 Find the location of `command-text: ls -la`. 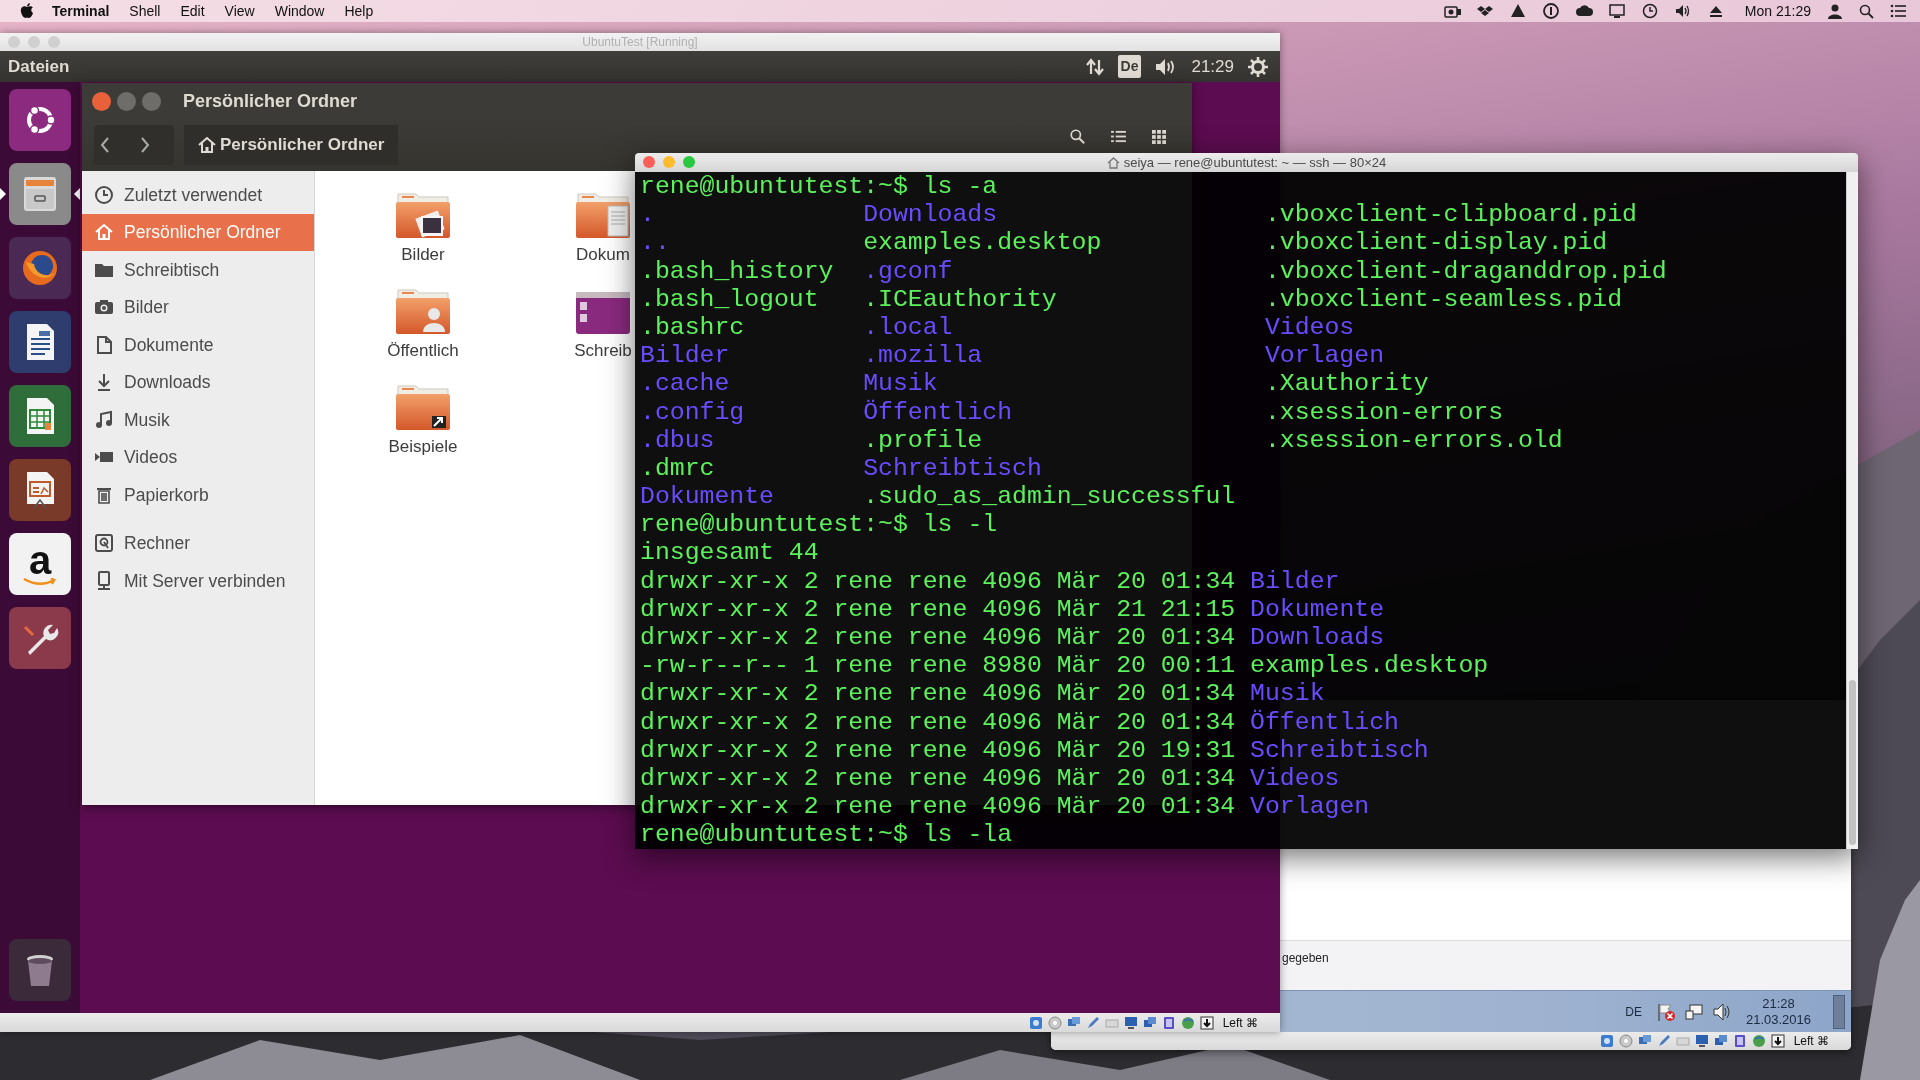

command-text: ls -la is located at coordinates (967, 834).